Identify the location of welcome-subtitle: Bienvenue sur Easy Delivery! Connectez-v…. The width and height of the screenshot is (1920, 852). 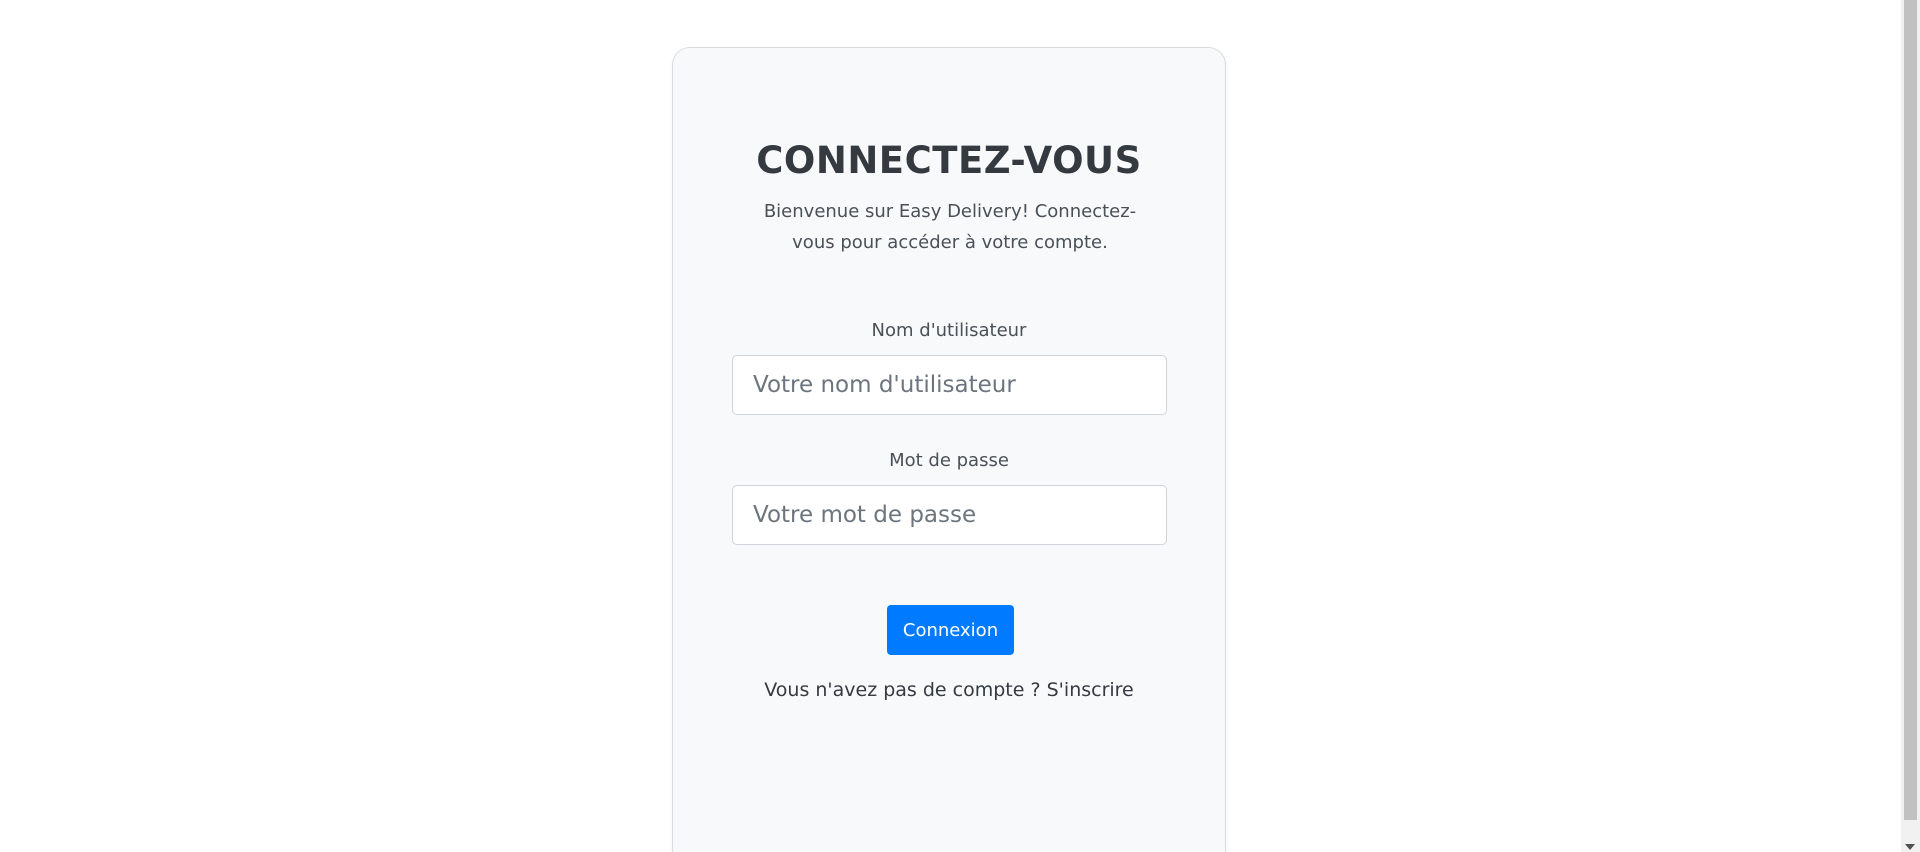
(950, 227).